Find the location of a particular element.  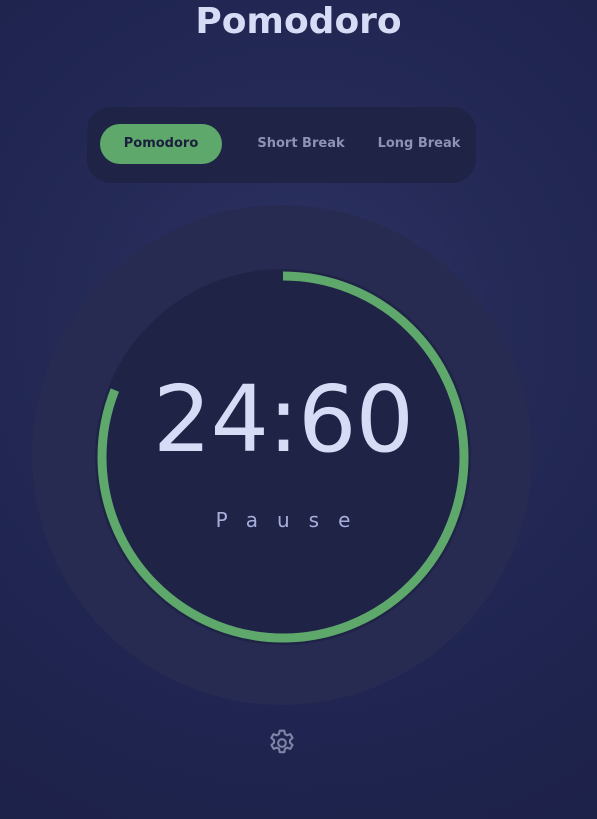

app-title: Pomodoro is located at coordinates (298, 21).